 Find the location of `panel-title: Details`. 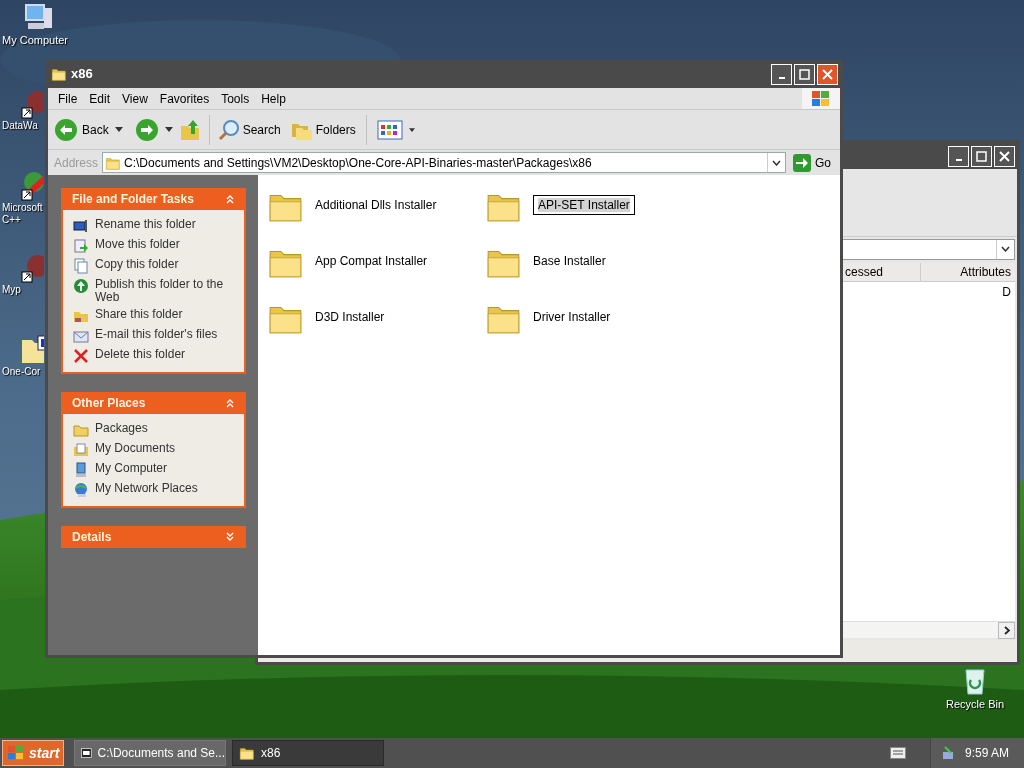

panel-title: Details is located at coordinates (92, 537).